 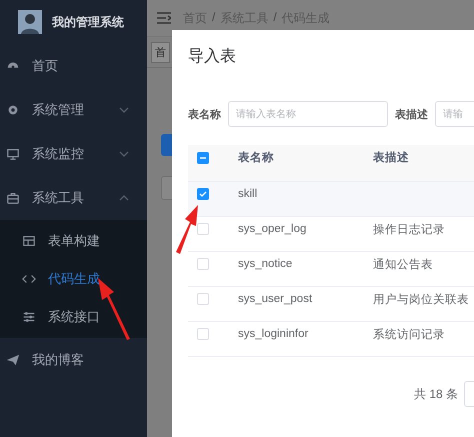 I want to click on field-label: 表名称, so click(x=204, y=115).